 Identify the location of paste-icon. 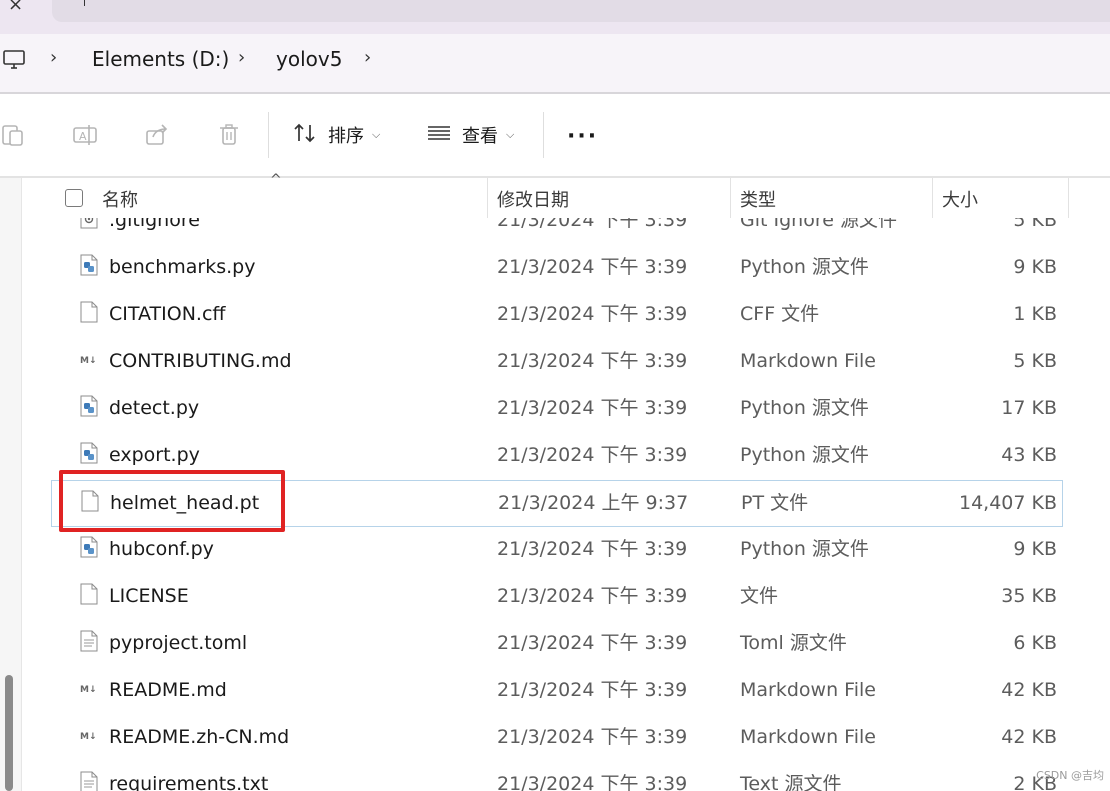
(13, 135).